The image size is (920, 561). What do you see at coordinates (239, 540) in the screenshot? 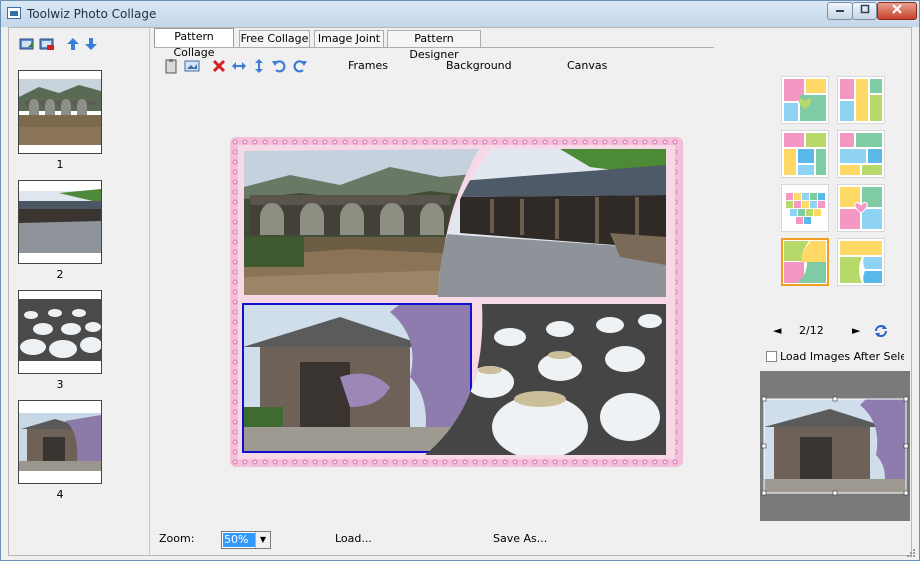
I see `zoom-value: 50%` at bounding box center [239, 540].